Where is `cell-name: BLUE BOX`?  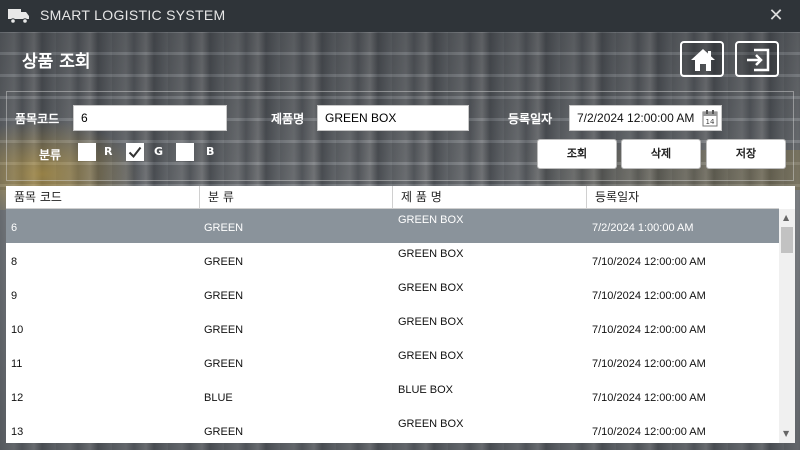
cell-name: BLUE BOX is located at coordinates (426, 390).